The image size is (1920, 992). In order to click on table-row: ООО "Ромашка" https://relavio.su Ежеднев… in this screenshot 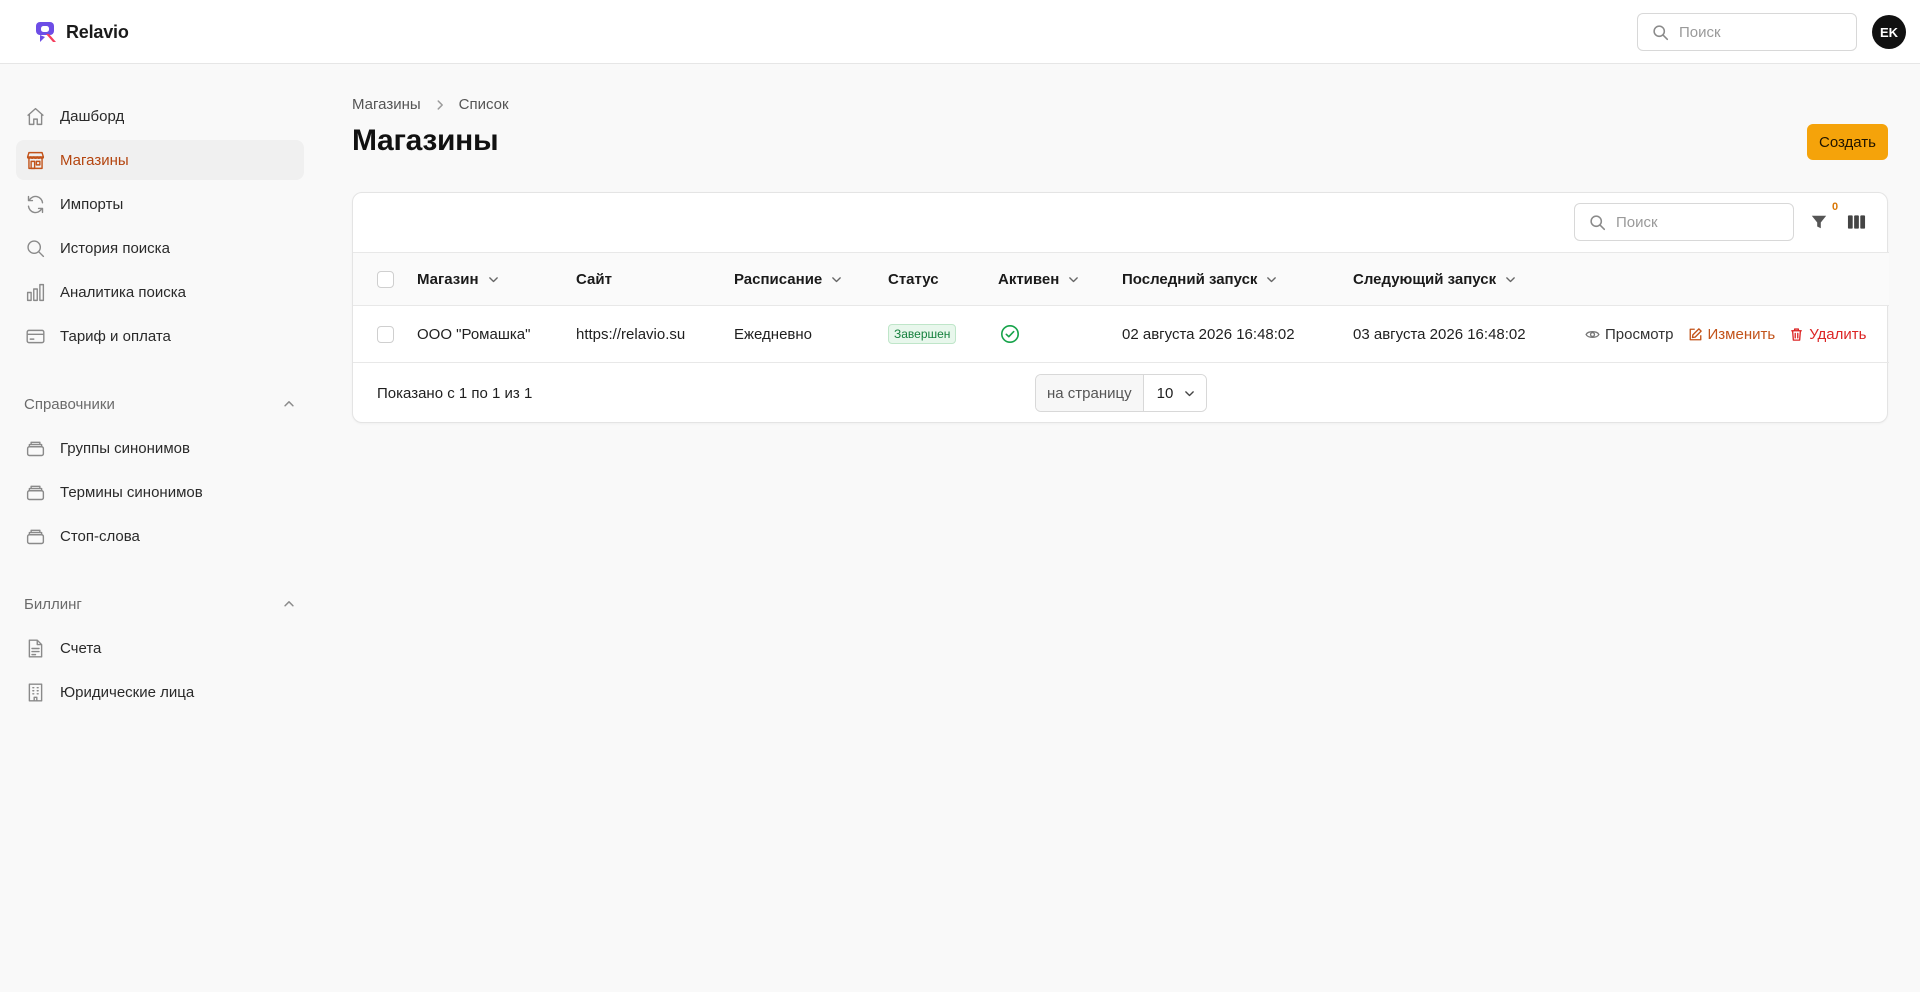, I will do `click(1121, 334)`.